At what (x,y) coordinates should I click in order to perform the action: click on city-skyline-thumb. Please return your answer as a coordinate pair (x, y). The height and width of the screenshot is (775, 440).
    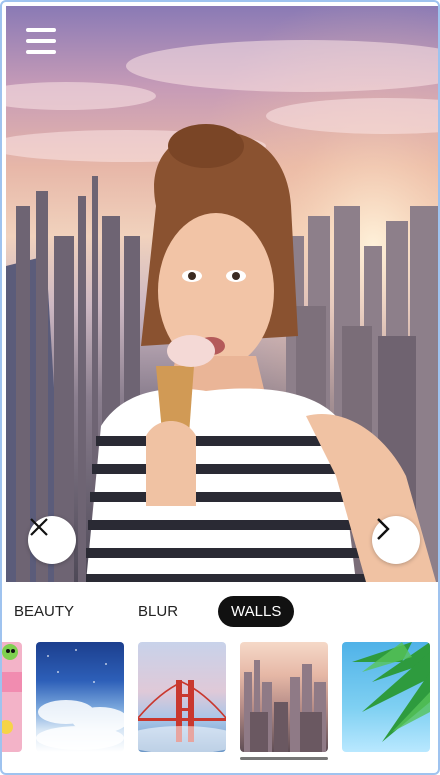
    Looking at the image, I should click on (284, 697).